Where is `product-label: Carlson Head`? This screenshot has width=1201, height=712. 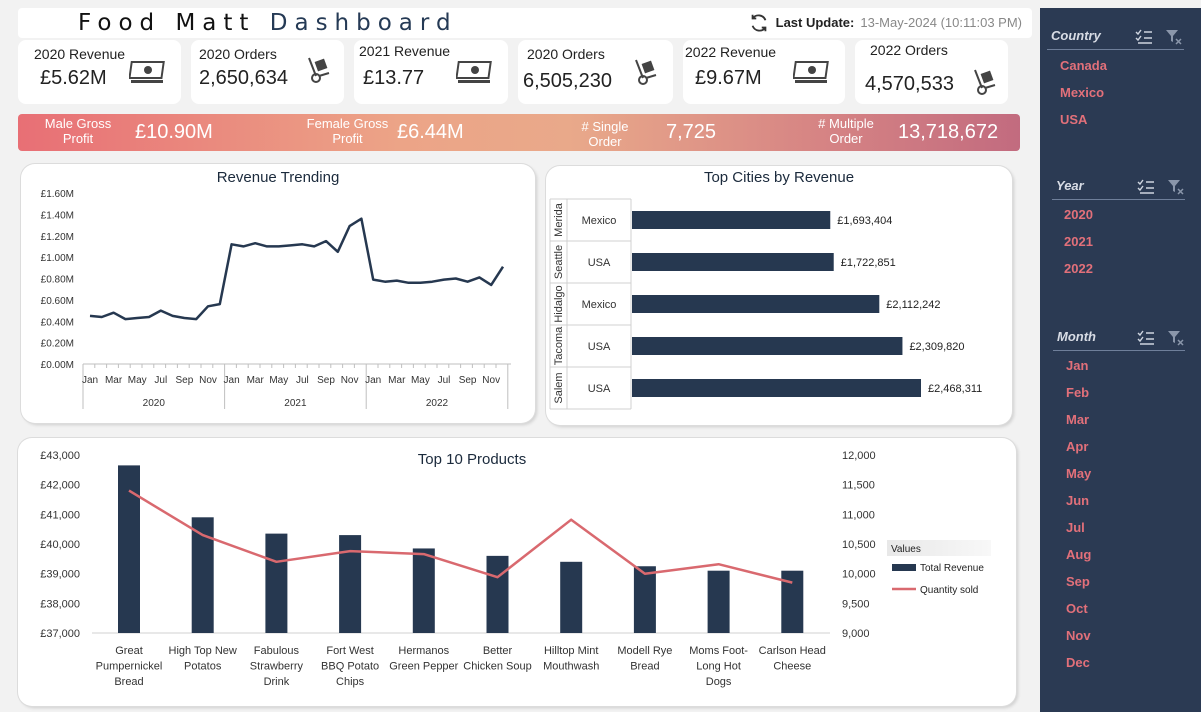 product-label: Carlson Head is located at coordinates (792, 651).